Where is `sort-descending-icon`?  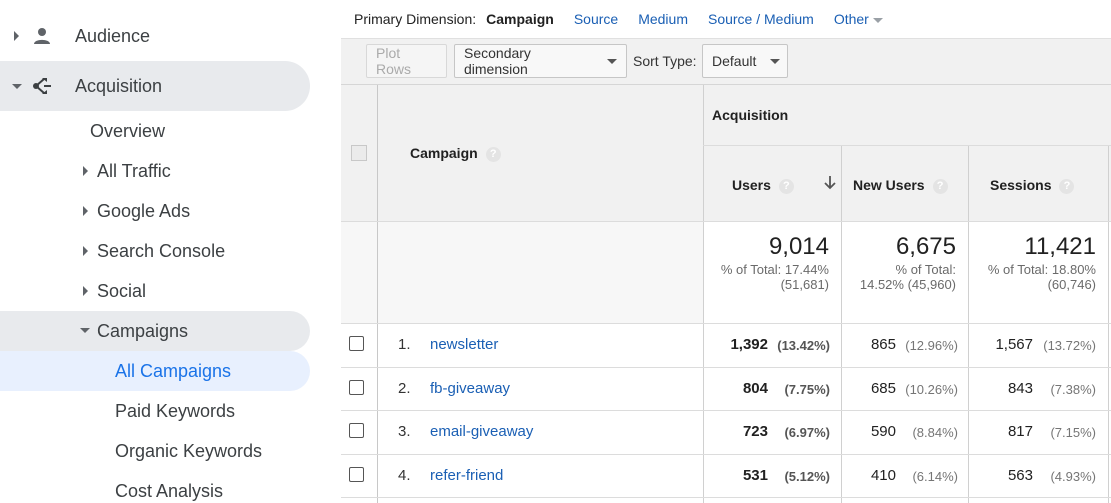
sort-descending-icon is located at coordinates (830, 183).